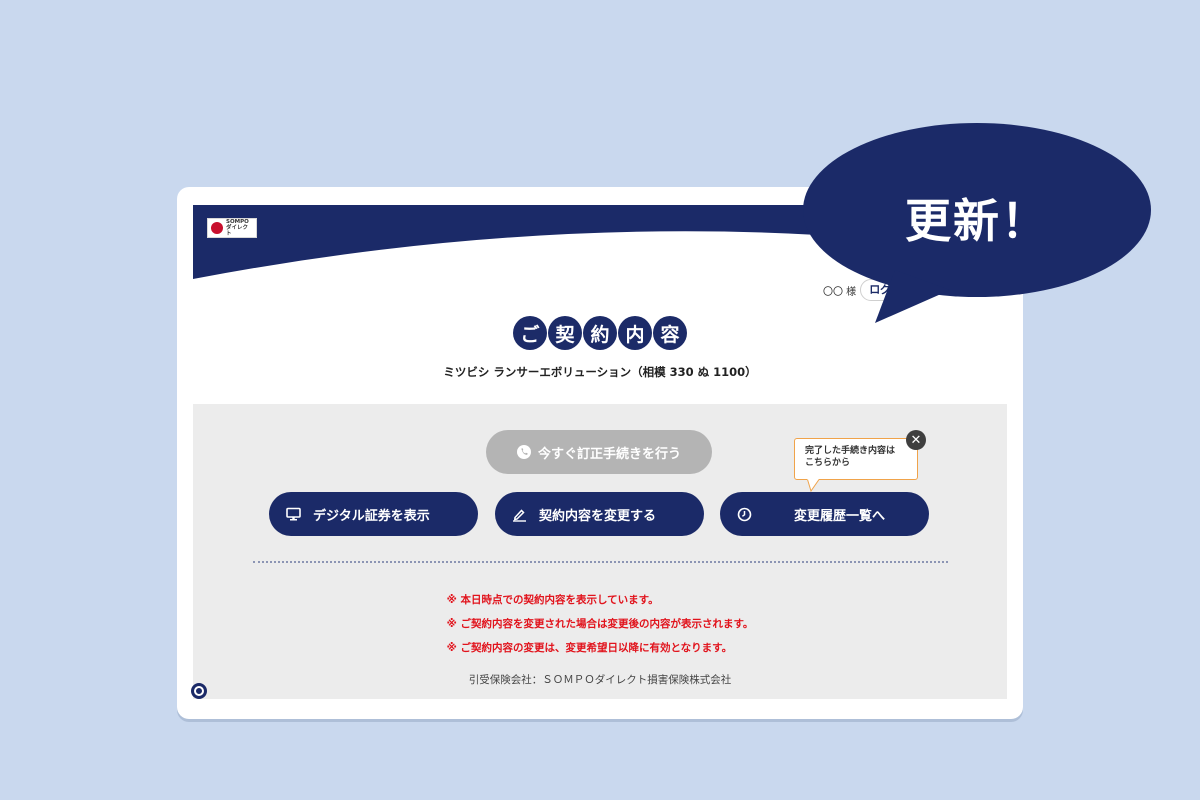 The width and height of the screenshot is (1200, 800). Describe the element at coordinates (600, 680) in the screenshot. I see `insurer-info: 引受保険会社：ＳＯＭＰＯダイレクト損害保険株式会社` at that location.